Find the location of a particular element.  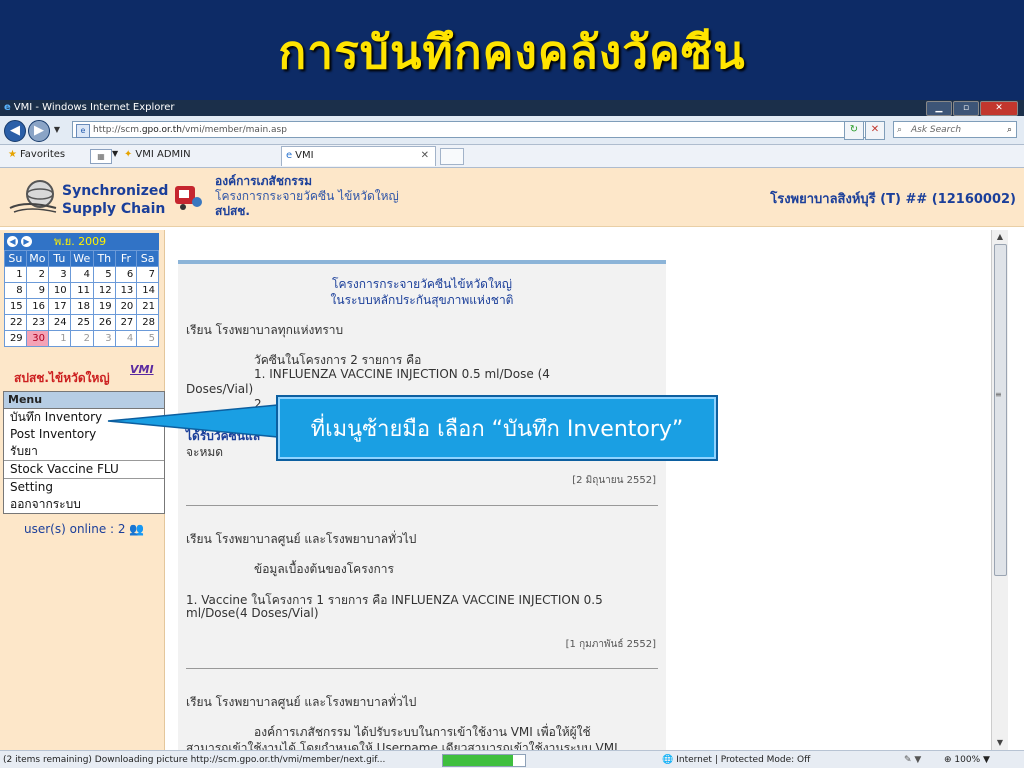

calendar-day-today: 30 is located at coordinates (37, 338).